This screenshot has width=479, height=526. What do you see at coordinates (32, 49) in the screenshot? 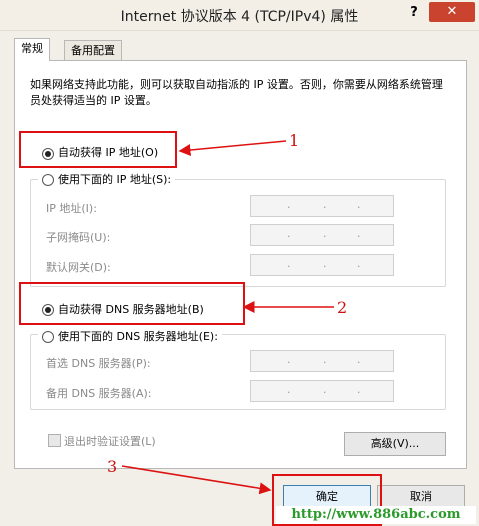
I see `tab-general: 常规` at bounding box center [32, 49].